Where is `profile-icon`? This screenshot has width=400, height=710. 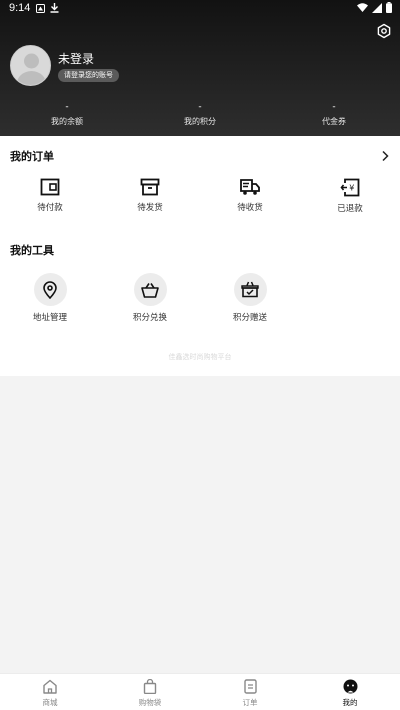
profile-icon is located at coordinates (350, 686).